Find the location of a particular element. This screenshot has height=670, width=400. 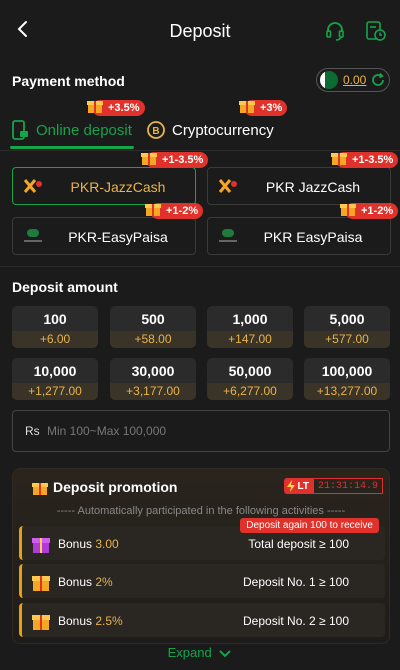

amount-option: 100,000 +13,277.00 is located at coordinates (347, 379).